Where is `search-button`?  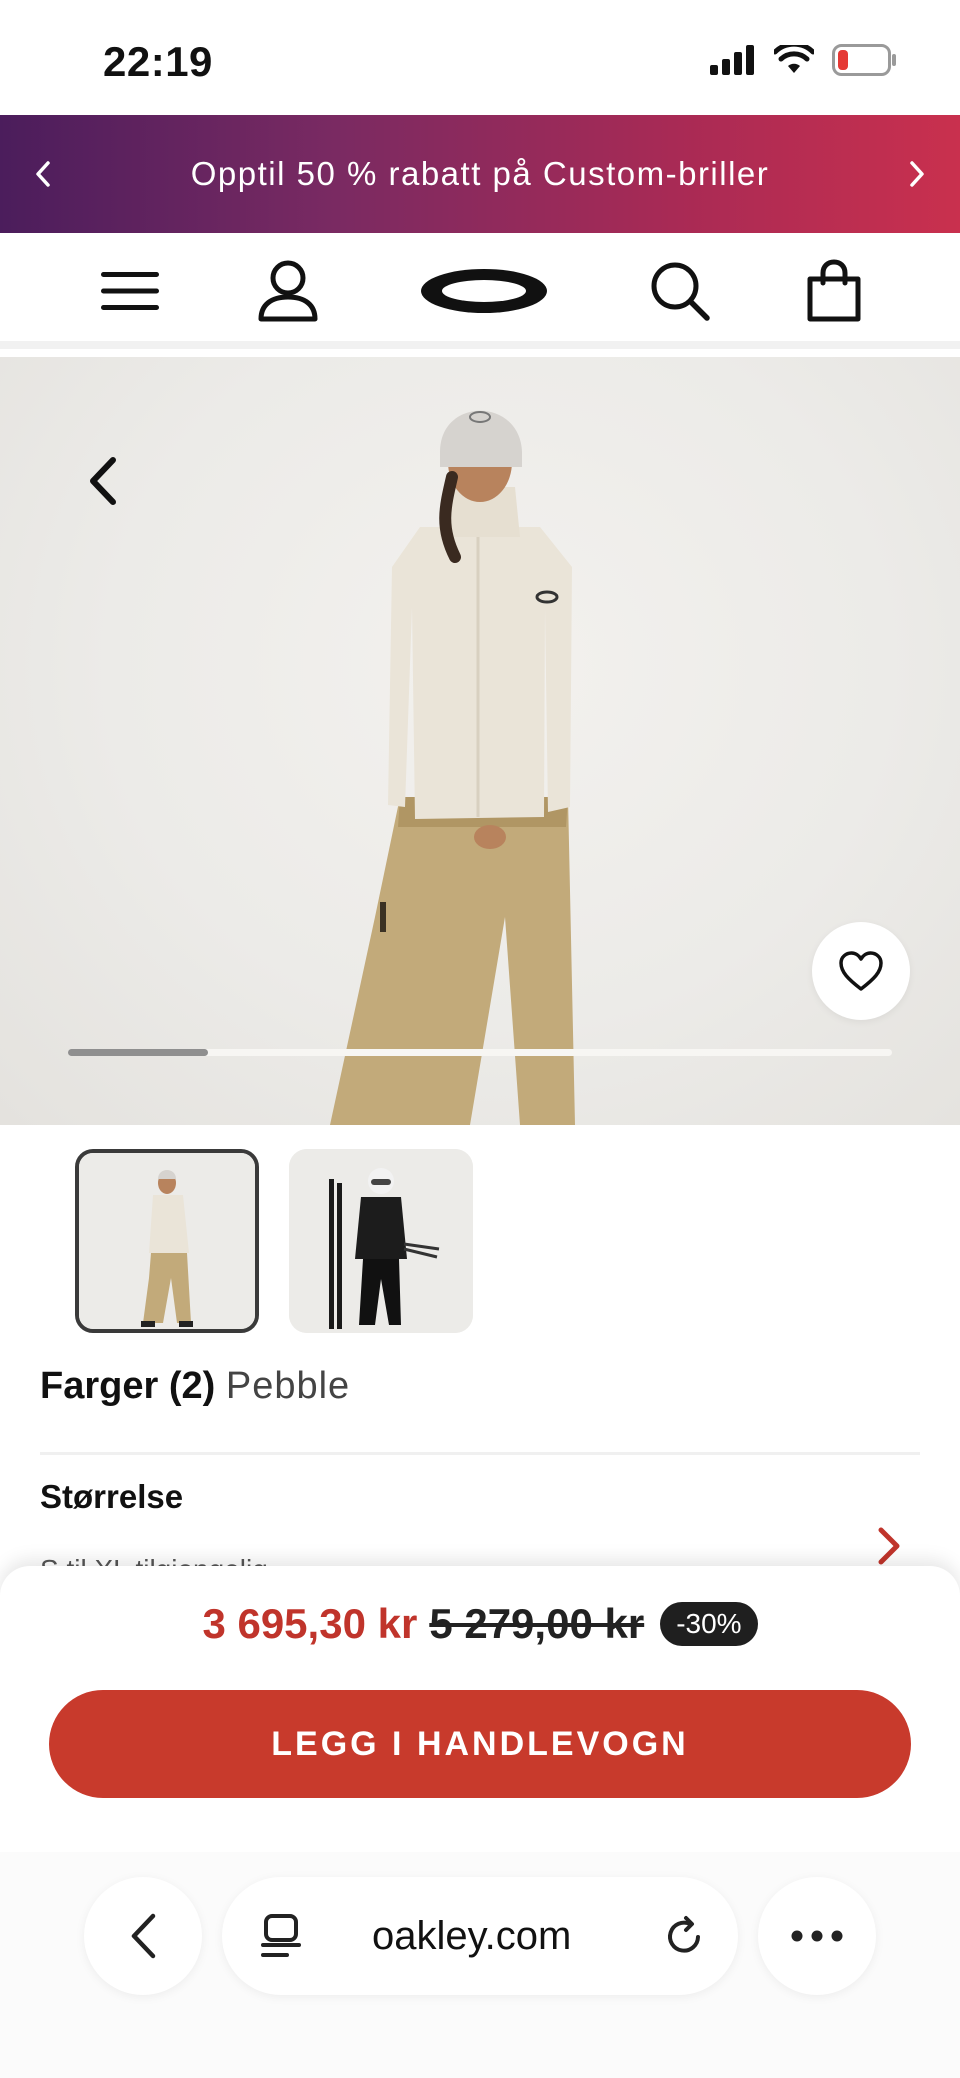
search-button is located at coordinates (680, 291).